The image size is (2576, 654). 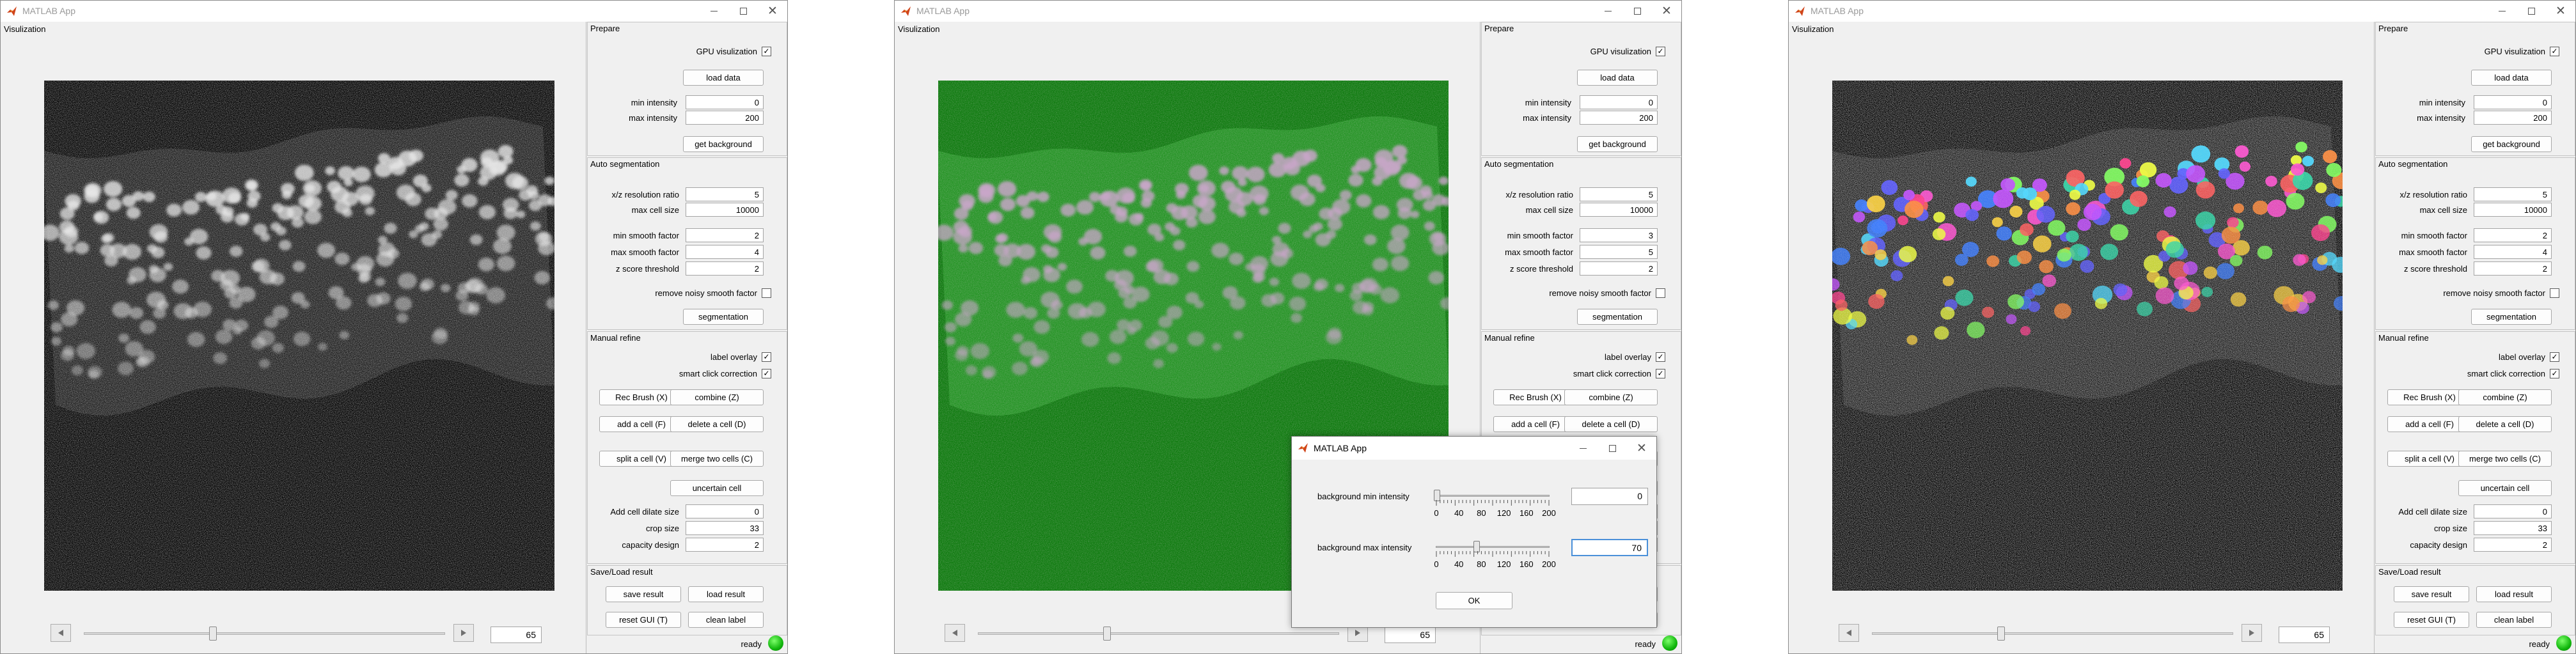 I want to click on min-smooth-field: 3, so click(x=1619, y=235).